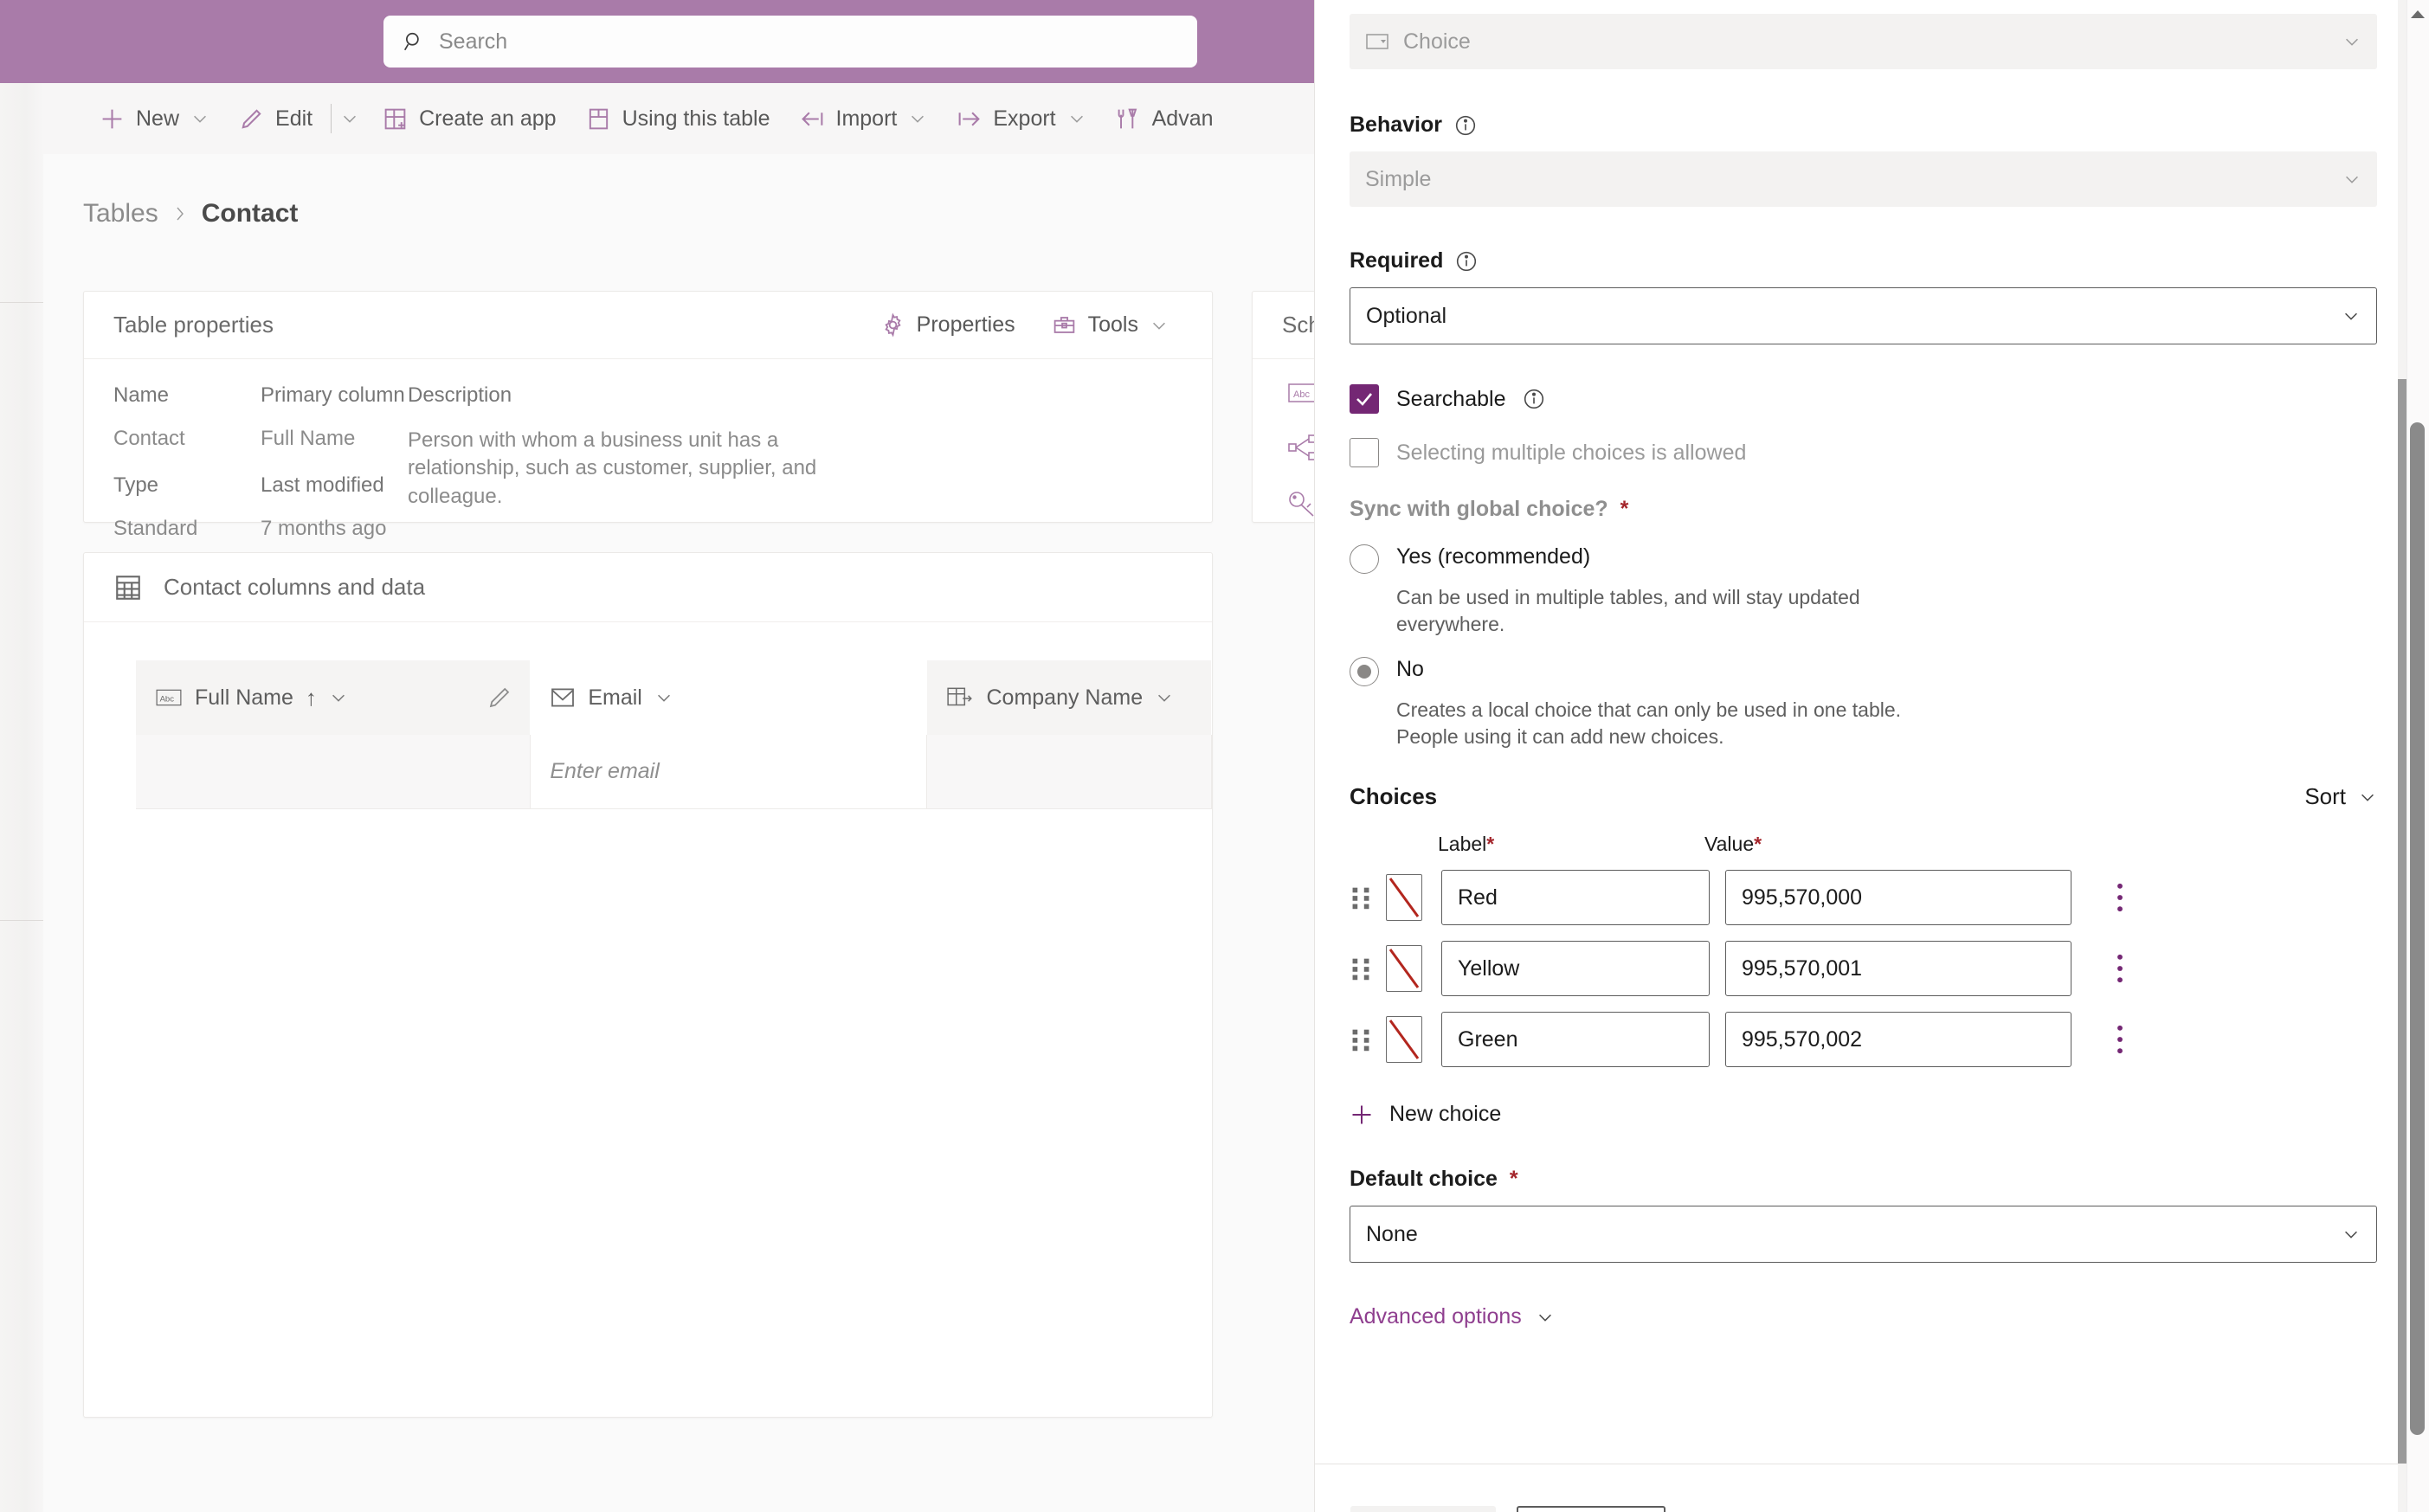 The width and height of the screenshot is (2429, 1512). What do you see at coordinates (250, 213) in the screenshot?
I see `breadcrumb-current: Contact` at bounding box center [250, 213].